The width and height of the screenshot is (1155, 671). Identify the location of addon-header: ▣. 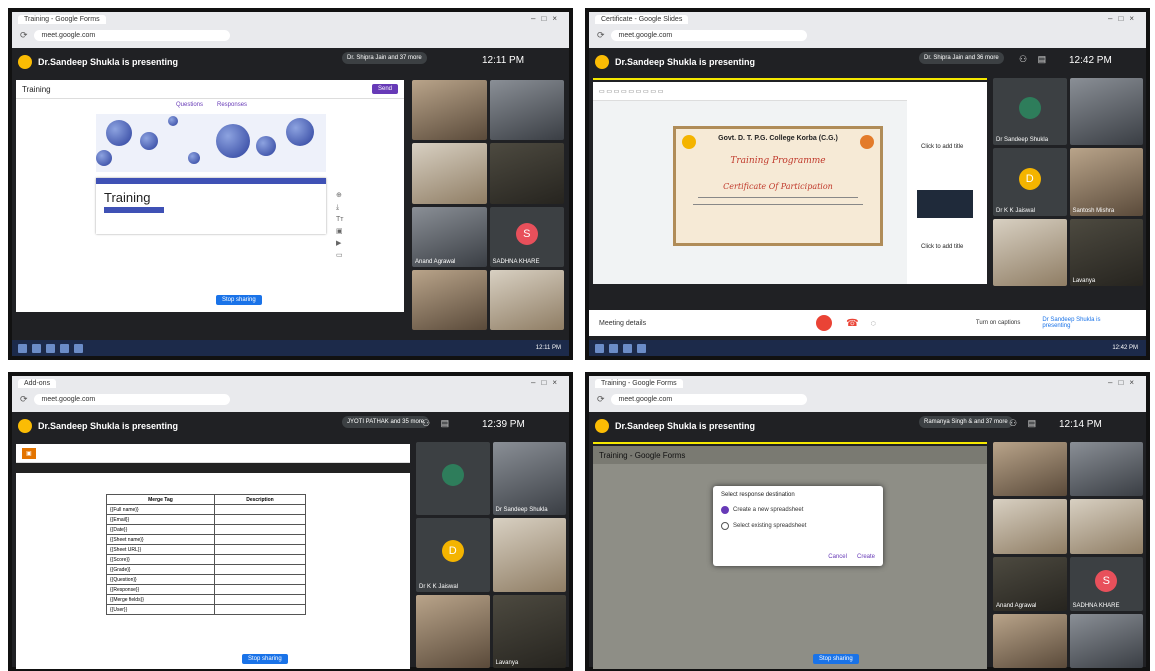
(213, 453).